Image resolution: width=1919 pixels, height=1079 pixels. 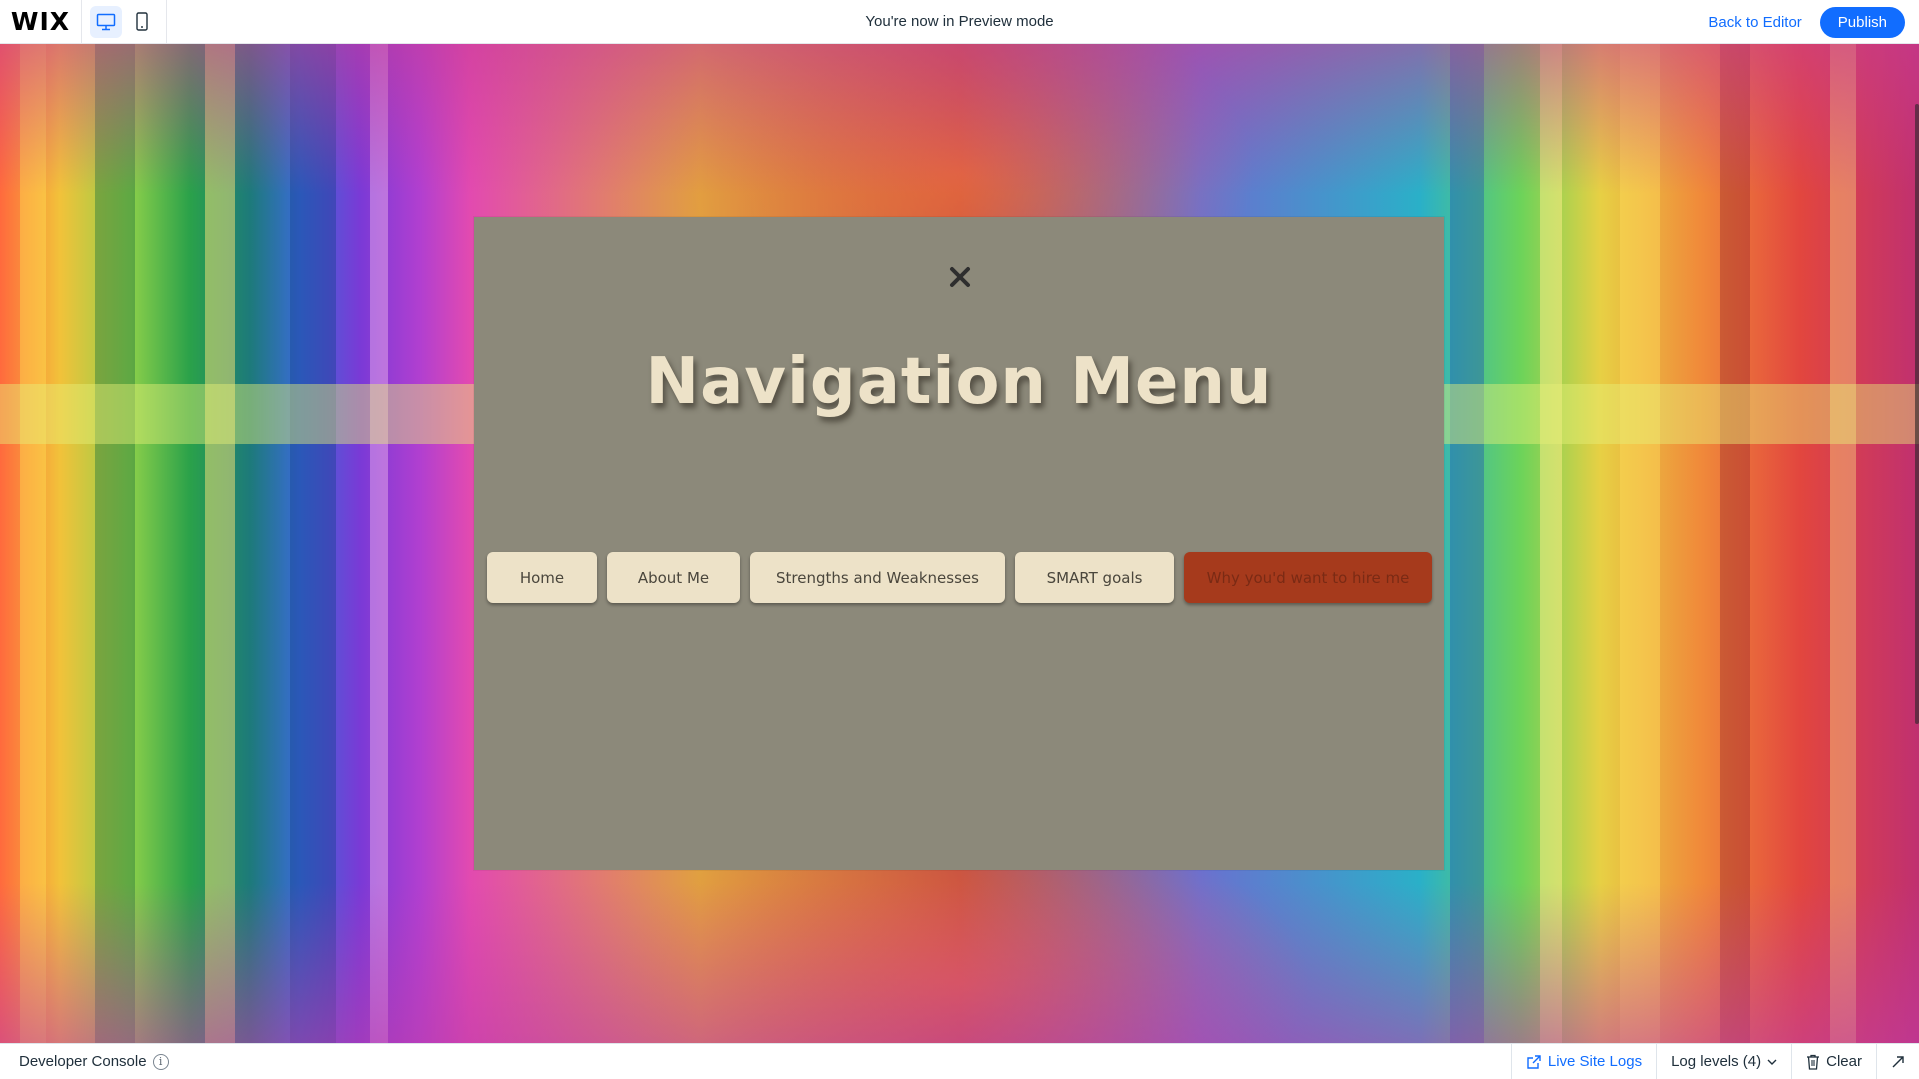 I want to click on expand-icon, so click(x=1898, y=1061).